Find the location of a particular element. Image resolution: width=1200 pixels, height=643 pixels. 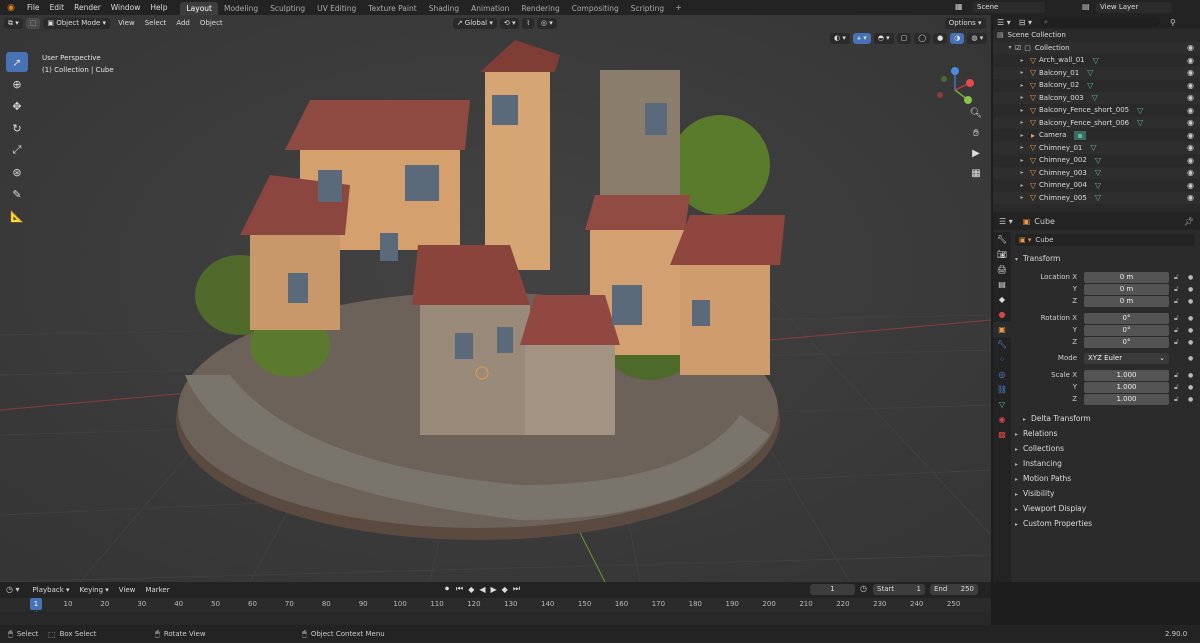

timeline-type-icon: ◷ ▾ is located at coordinates (13, 589).